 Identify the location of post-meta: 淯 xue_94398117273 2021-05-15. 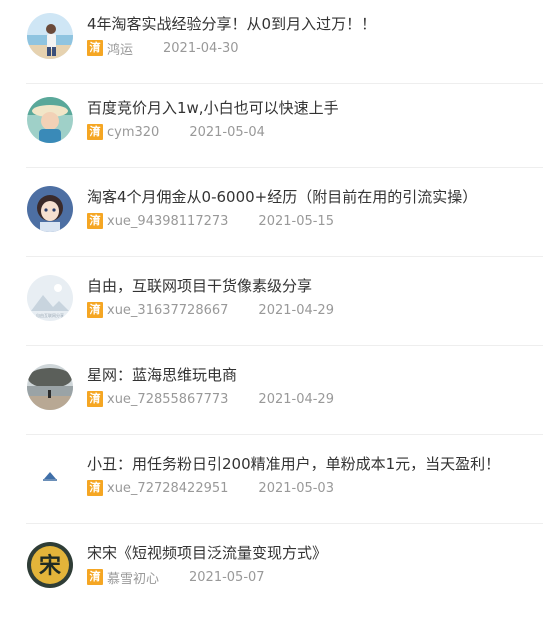
(210, 221).